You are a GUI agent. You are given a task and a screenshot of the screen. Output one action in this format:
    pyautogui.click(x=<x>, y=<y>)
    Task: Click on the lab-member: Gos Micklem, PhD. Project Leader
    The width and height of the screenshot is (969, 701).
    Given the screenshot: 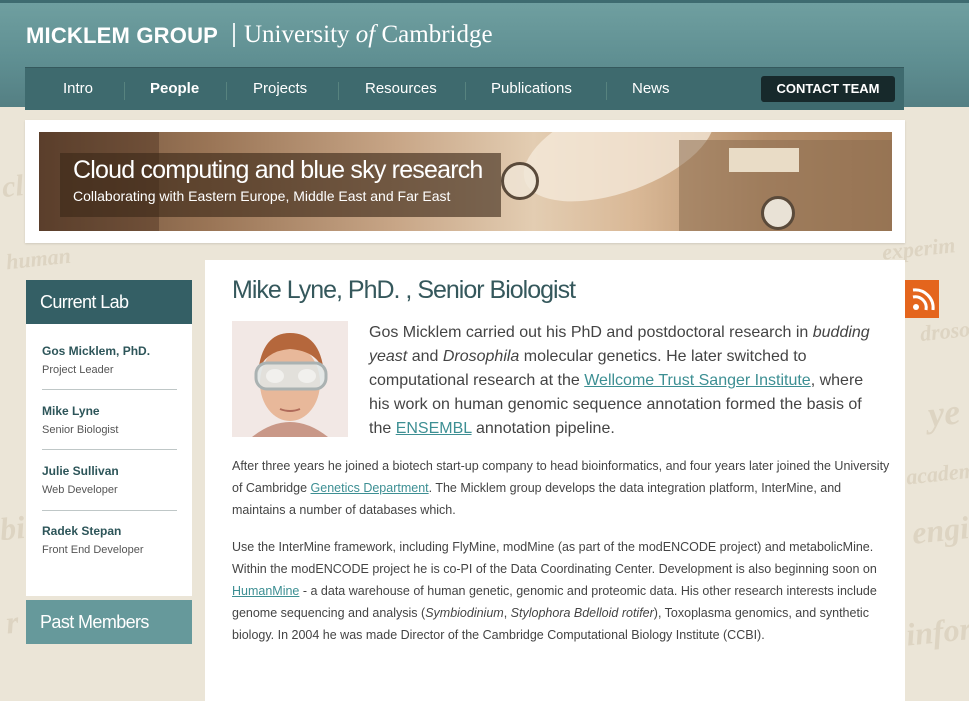 What is the action you would take?
    pyautogui.click(x=109, y=360)
    